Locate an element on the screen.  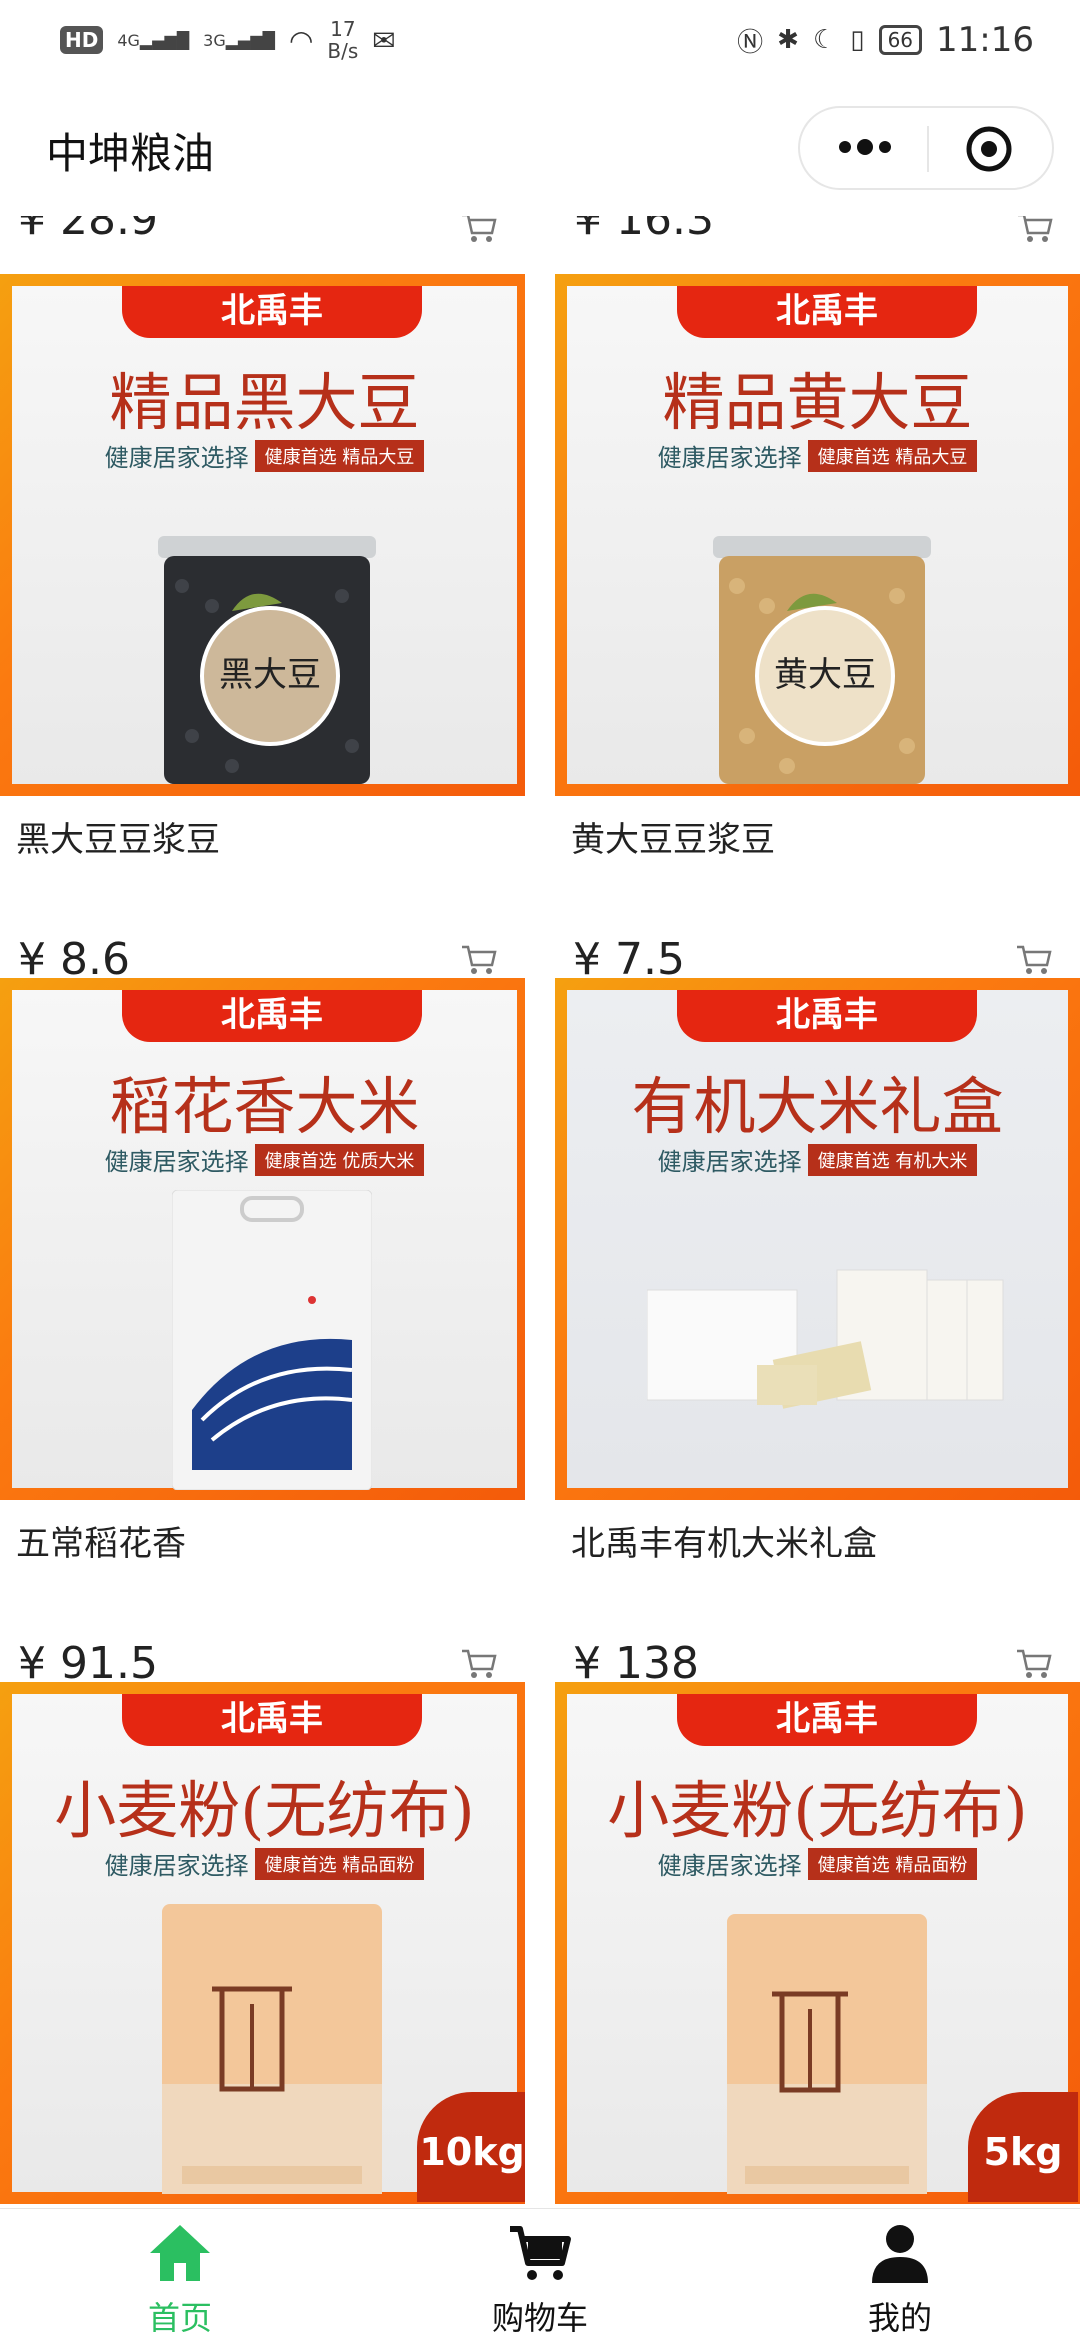
tab-cart: 购物车 is located at coordinates (540, 2275).